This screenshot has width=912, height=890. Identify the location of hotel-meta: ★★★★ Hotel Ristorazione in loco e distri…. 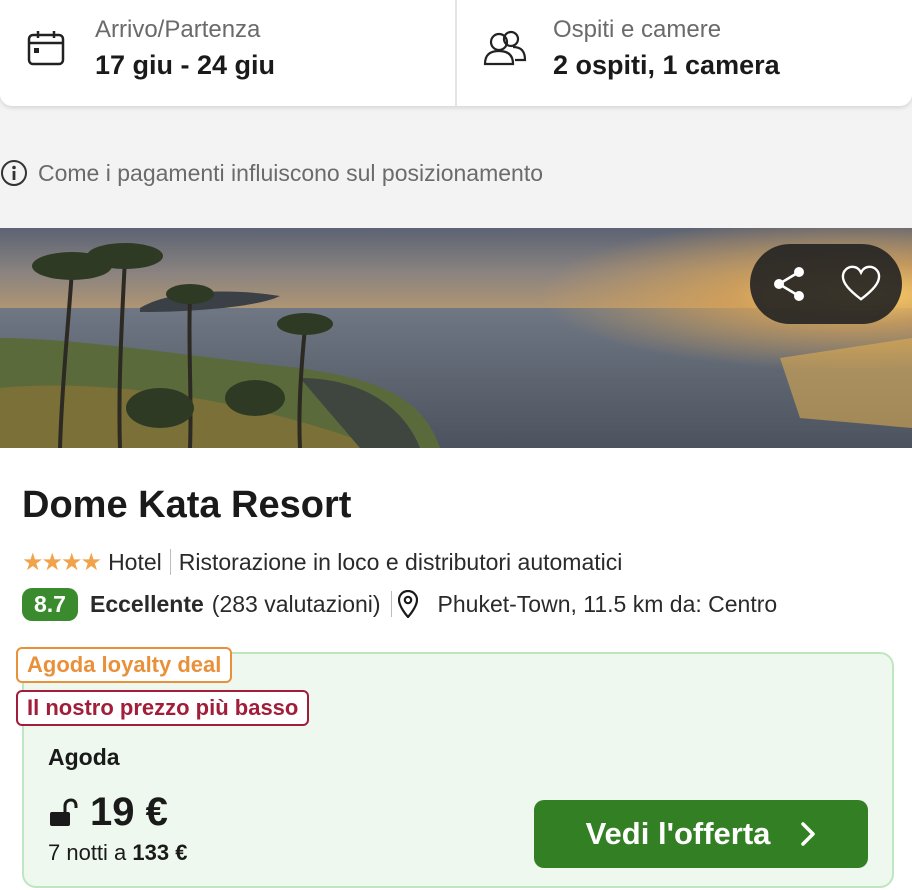
(322, 562).